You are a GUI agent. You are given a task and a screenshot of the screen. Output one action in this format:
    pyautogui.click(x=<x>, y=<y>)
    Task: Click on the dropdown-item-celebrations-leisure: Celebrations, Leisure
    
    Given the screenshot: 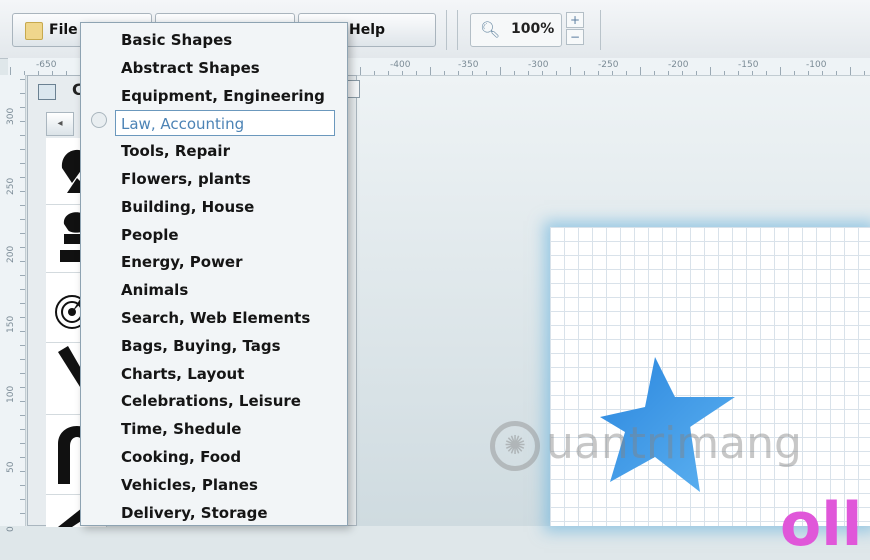 What is the action you would take?
    pyautogui.click(x=228, y=401)
    